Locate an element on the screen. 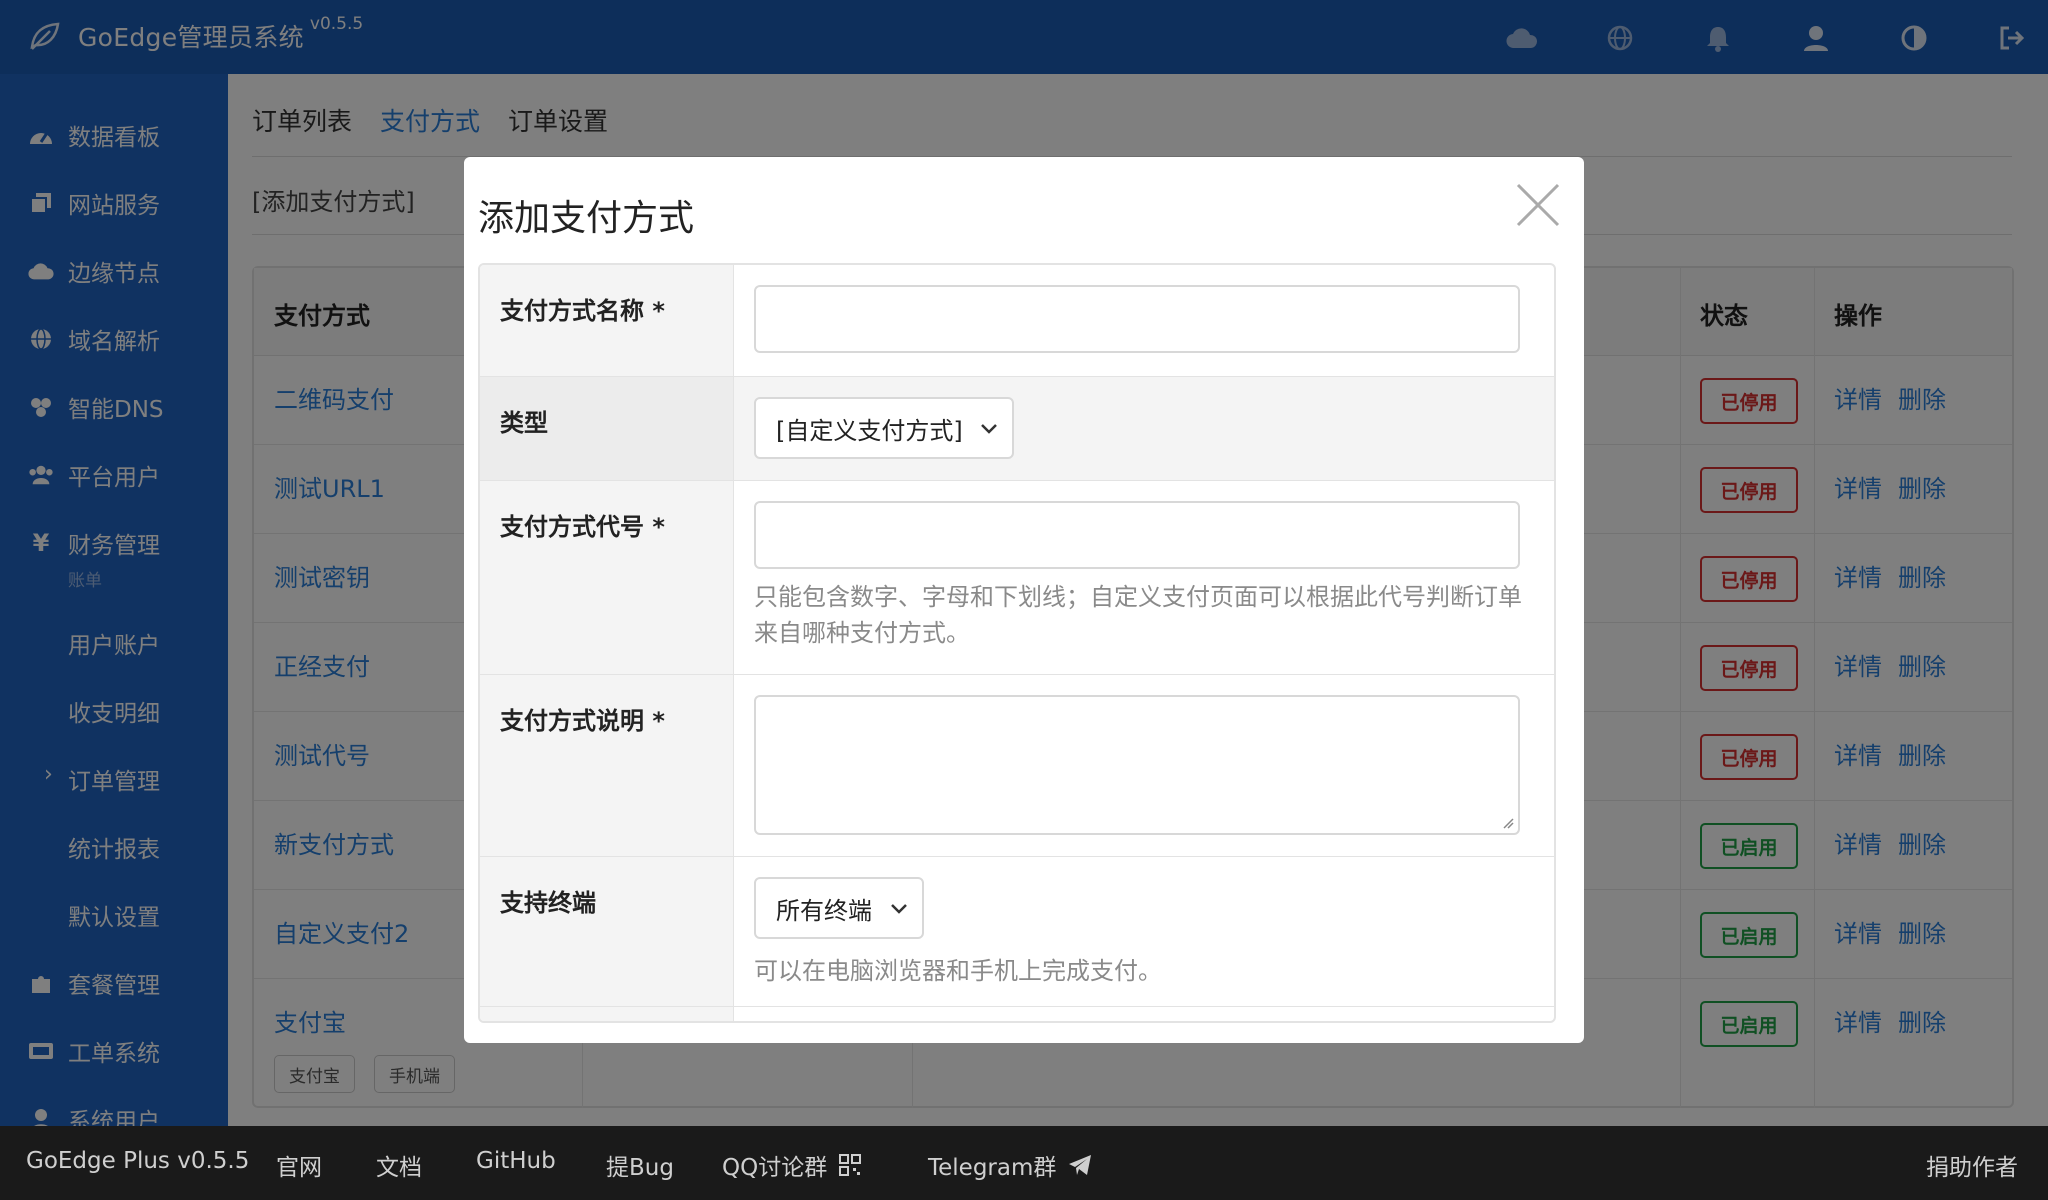 This screenshot has height=1200, width=2048. resize-grip-icon is located at coordinates (1508, 823).